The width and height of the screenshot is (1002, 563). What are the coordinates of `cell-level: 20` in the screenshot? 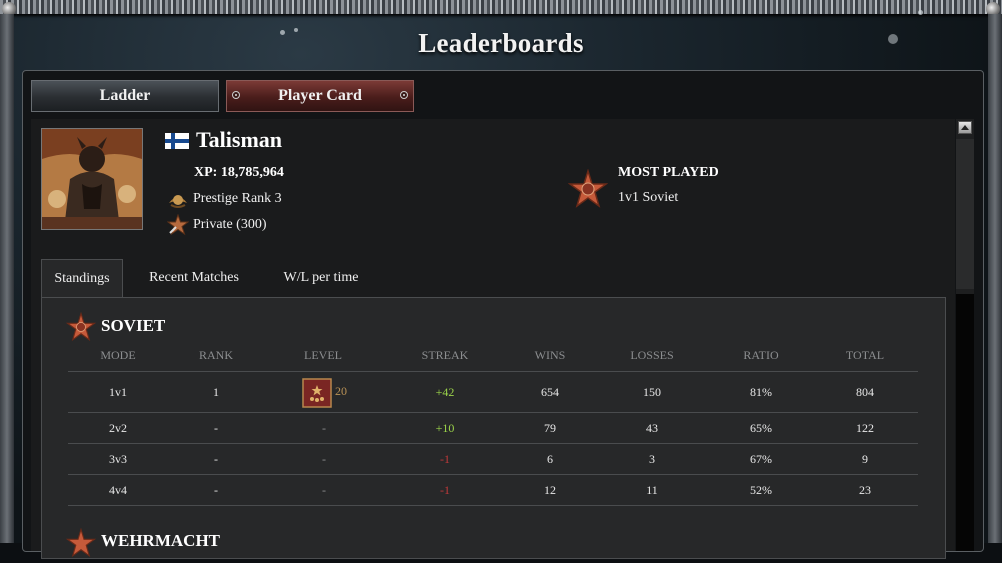 It's located at (341, 391).